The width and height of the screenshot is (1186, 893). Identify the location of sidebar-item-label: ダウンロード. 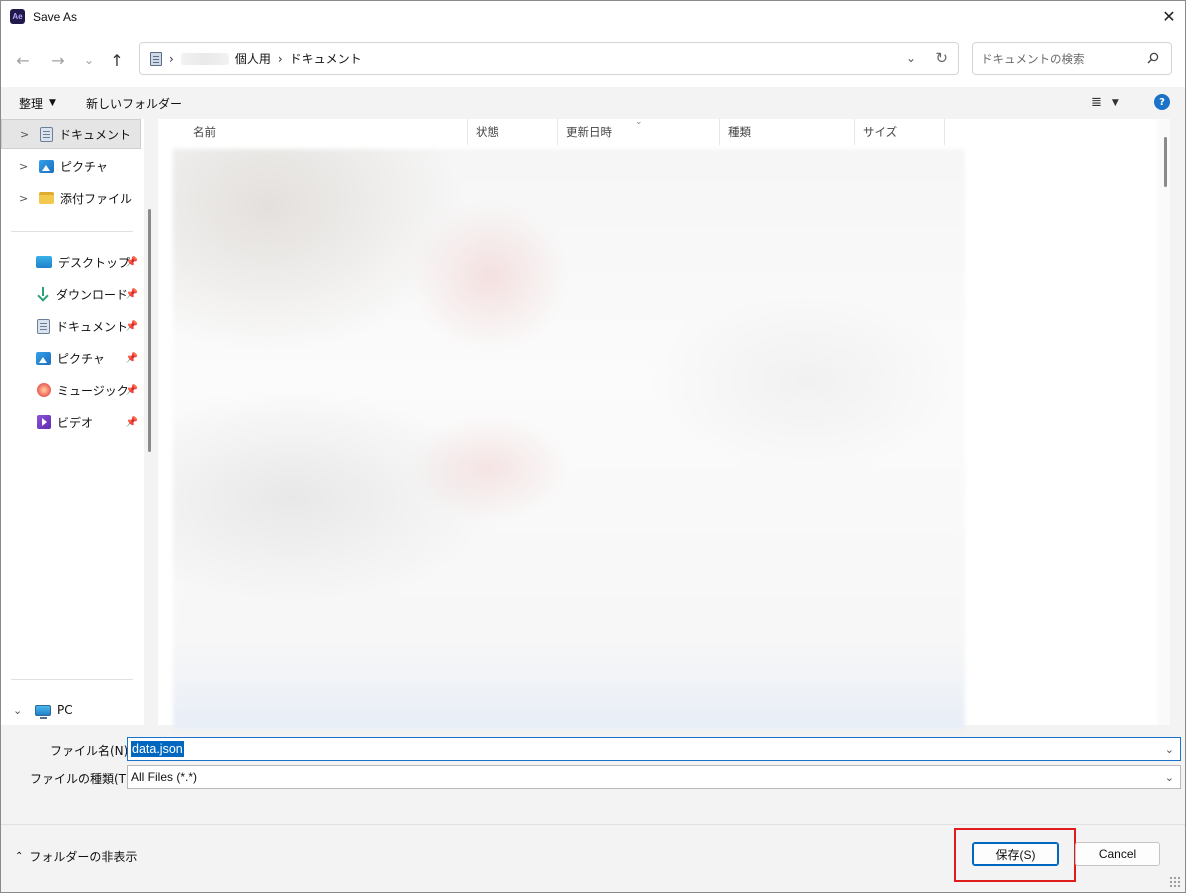
(92, 294).